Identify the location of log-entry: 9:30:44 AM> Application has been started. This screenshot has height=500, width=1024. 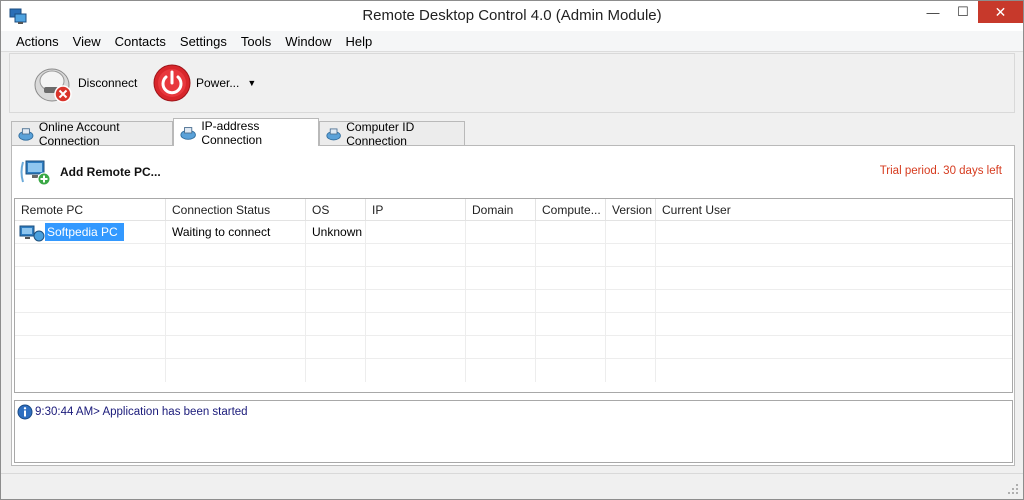
(132, 412).